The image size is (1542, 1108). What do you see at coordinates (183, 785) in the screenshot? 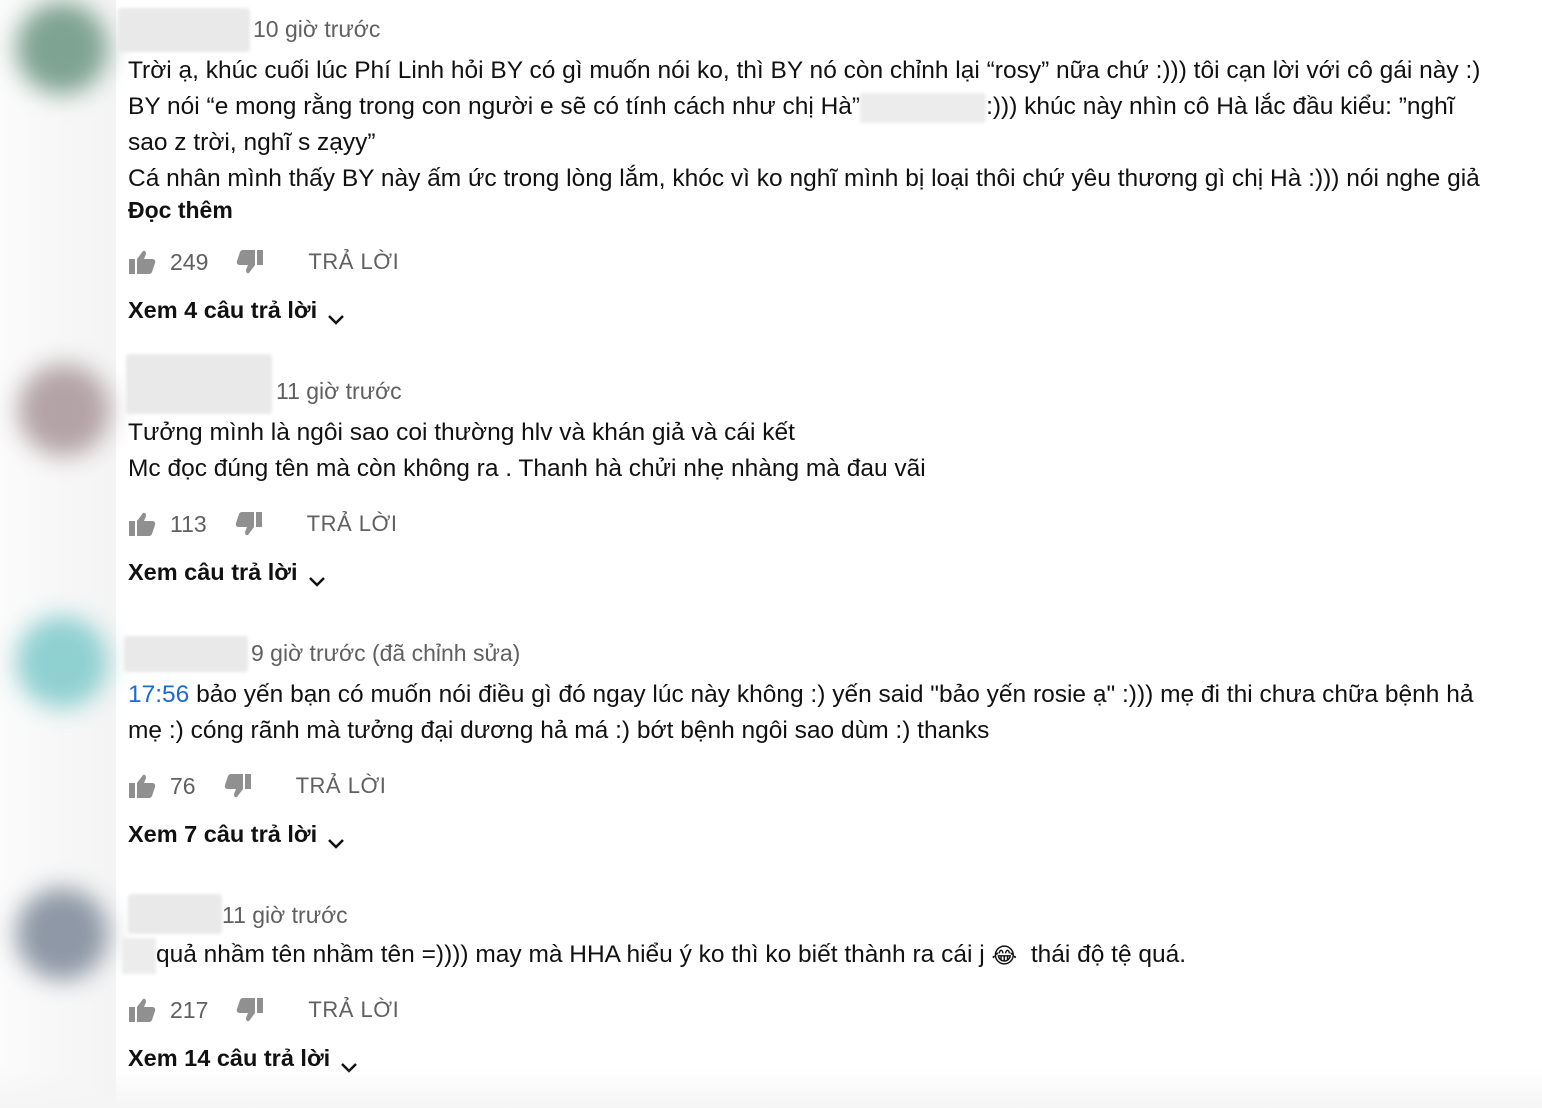
I see `like-count: 76` at bounding box center [183, 785].